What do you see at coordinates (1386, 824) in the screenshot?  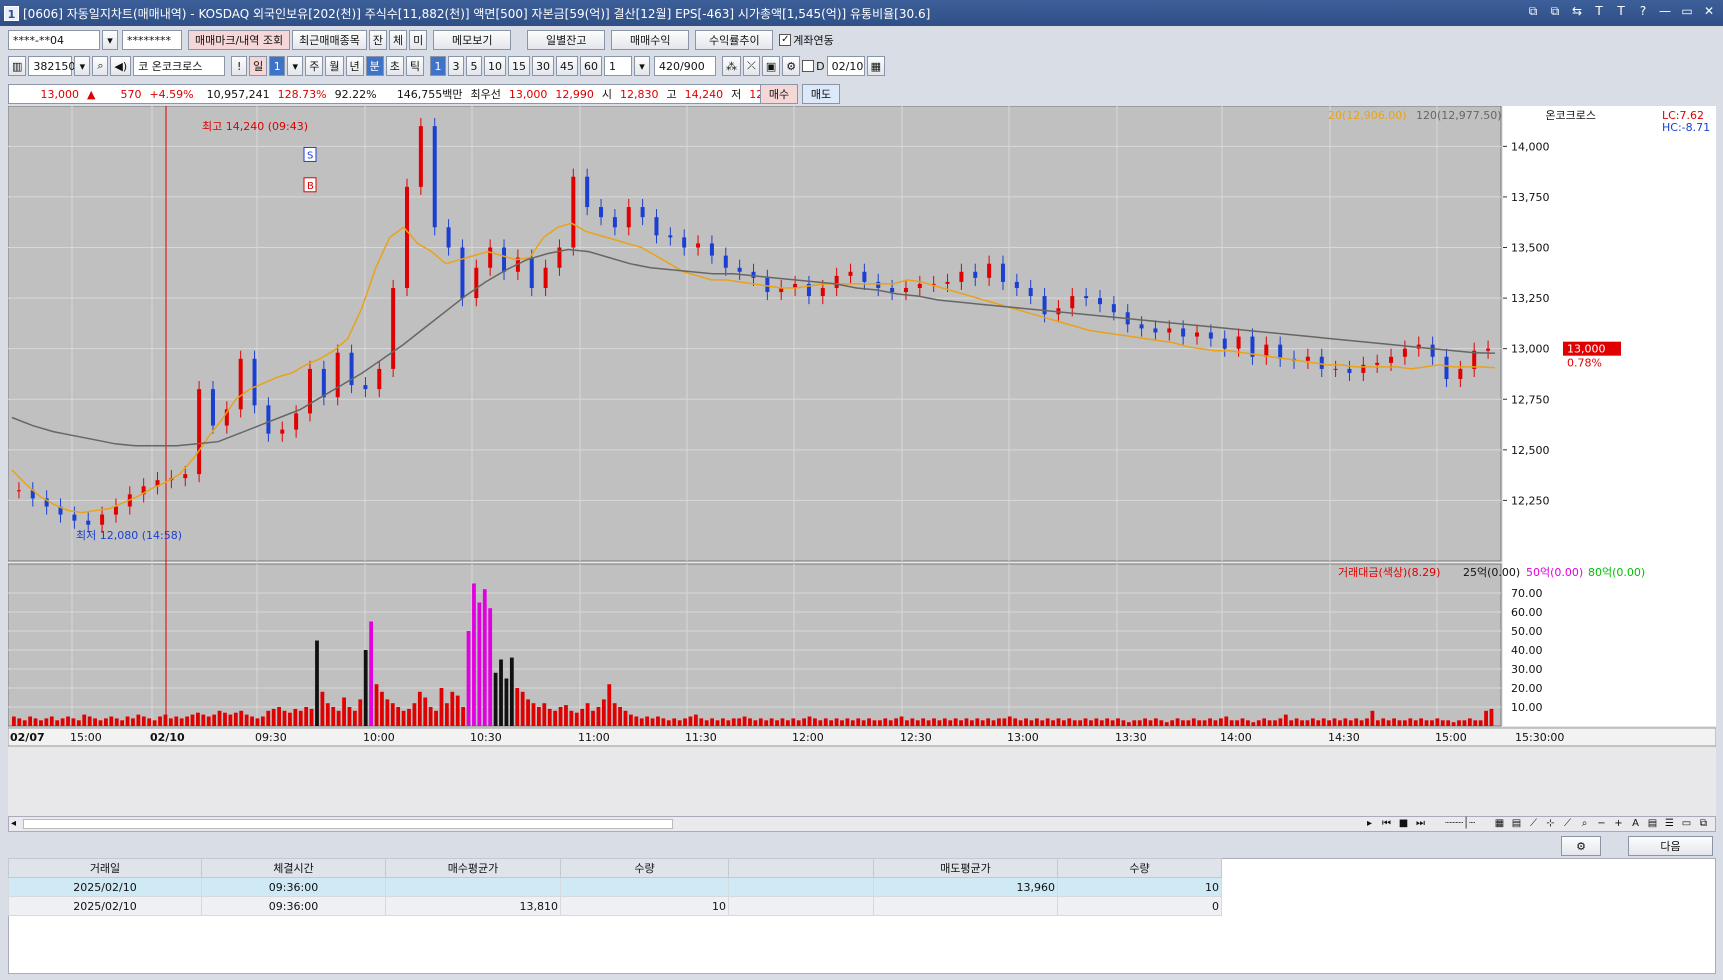 I see `first-icon: ⏮` at bounding box center [1386, 824].